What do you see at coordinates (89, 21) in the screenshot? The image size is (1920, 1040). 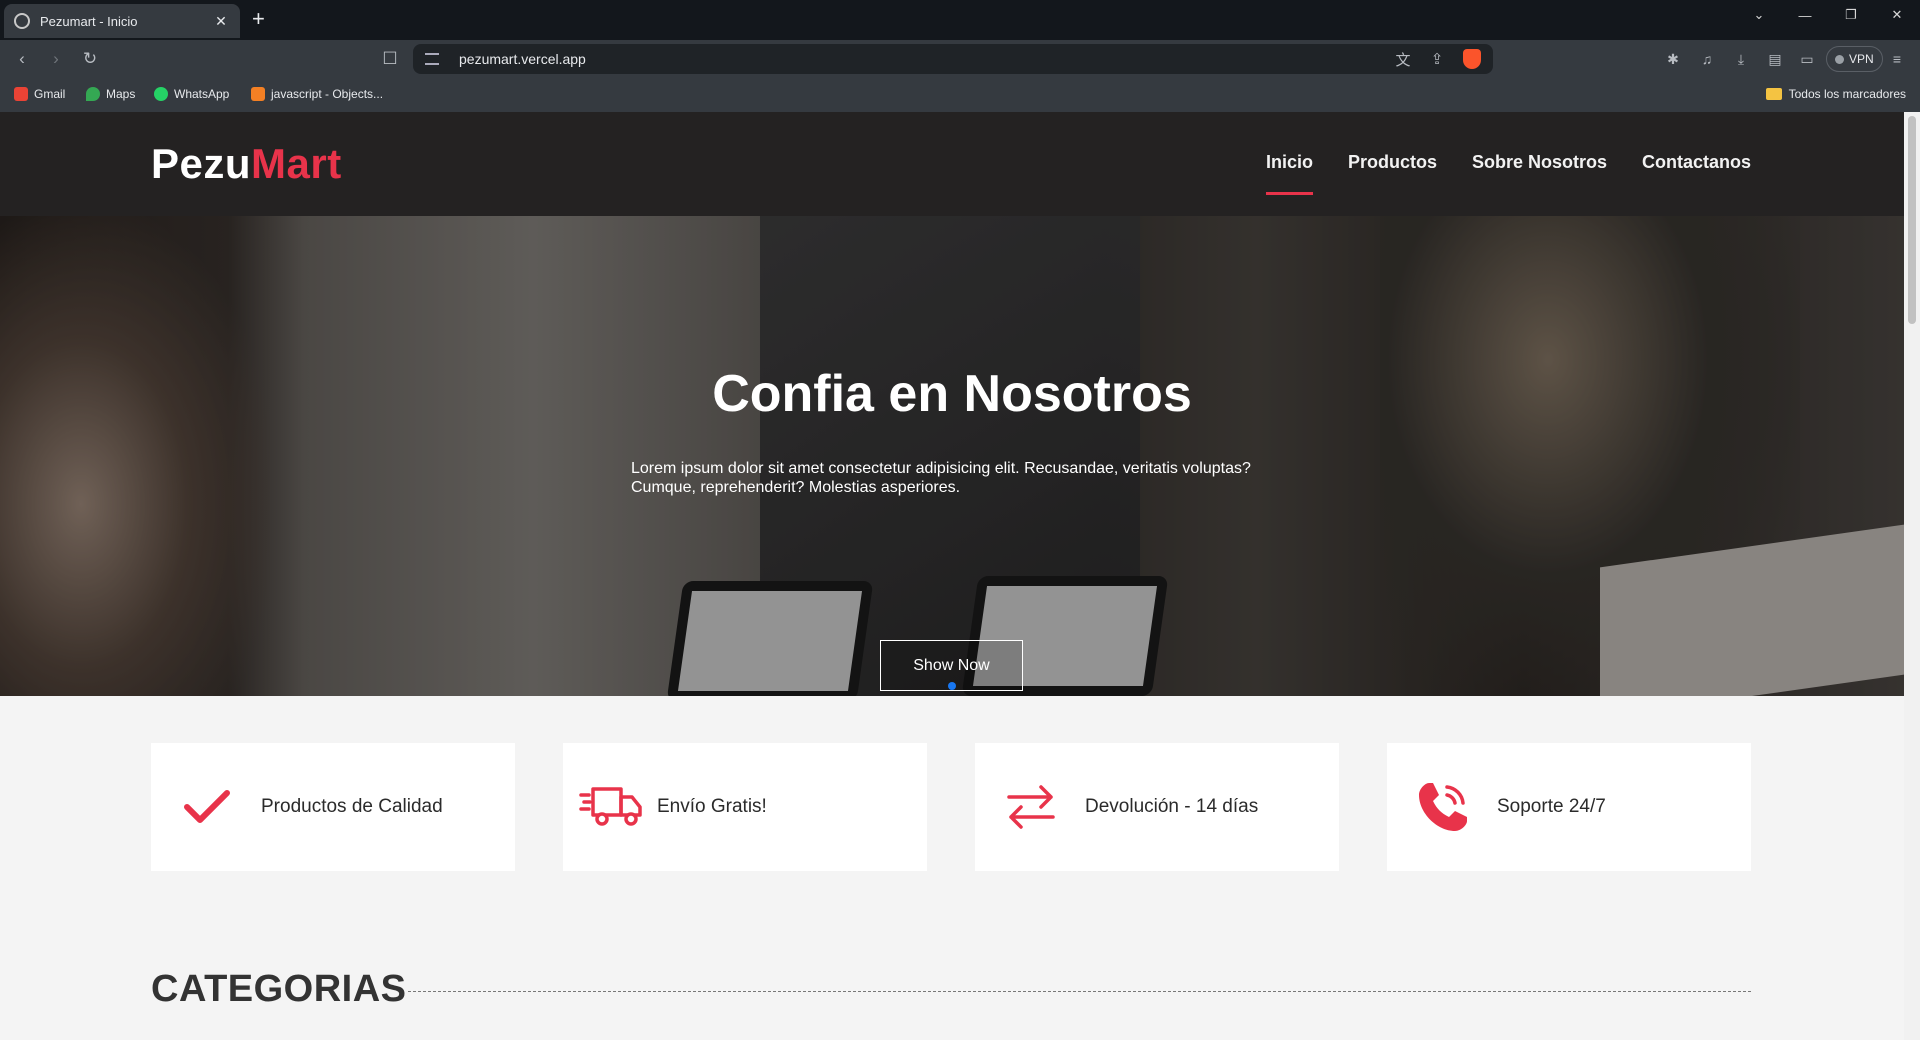 I see `tab-title: Pezumart - Inicio` at bounding box center [89, 21].